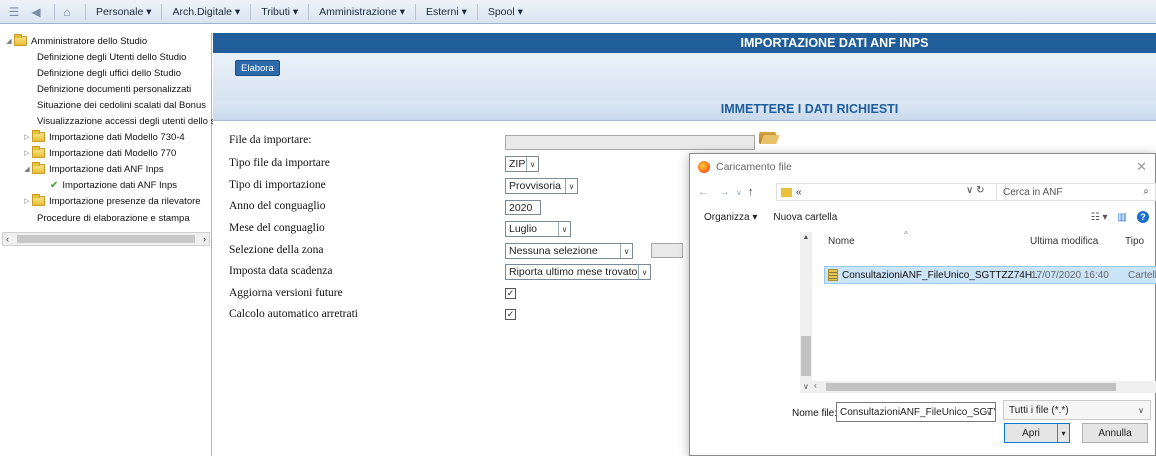 The image size is (1156, 456). What do you see at coordinates (805, 217) in the screenshot?
I see `new-folder-button: Nuova cartella` at bounding box center [805, 217].